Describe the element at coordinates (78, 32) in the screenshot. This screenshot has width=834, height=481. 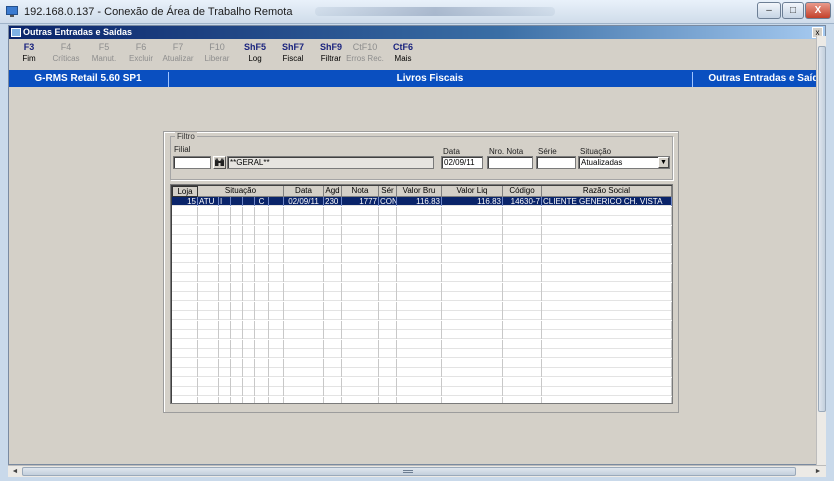
I see `app-title-text: Outras Entradas e Saídas` at that location.